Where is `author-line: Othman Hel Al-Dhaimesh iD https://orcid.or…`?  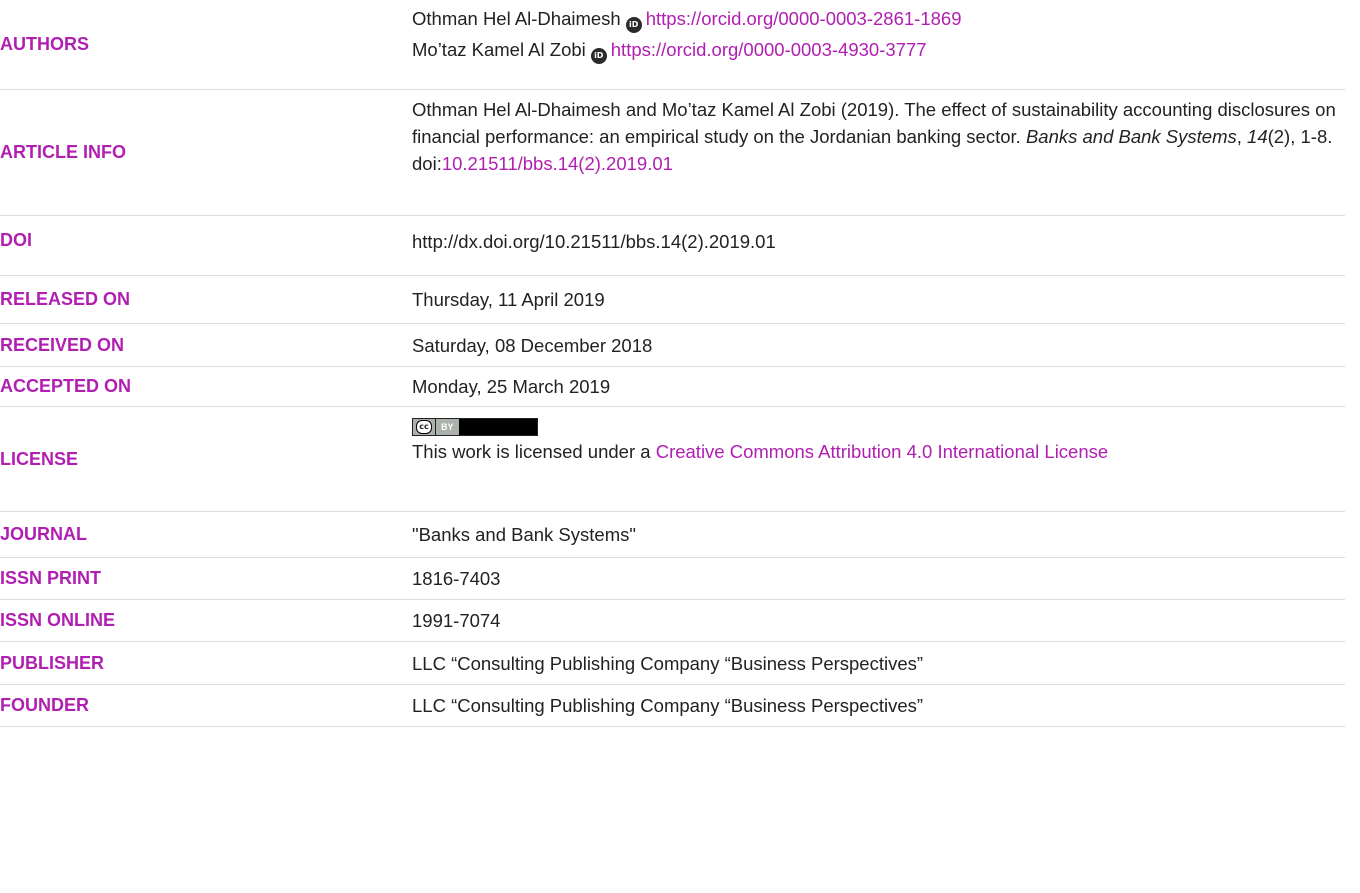 author-line: Othman Hel Al-Dhaimesh iD https://orcid.or… is located at coordinates (878, 19).